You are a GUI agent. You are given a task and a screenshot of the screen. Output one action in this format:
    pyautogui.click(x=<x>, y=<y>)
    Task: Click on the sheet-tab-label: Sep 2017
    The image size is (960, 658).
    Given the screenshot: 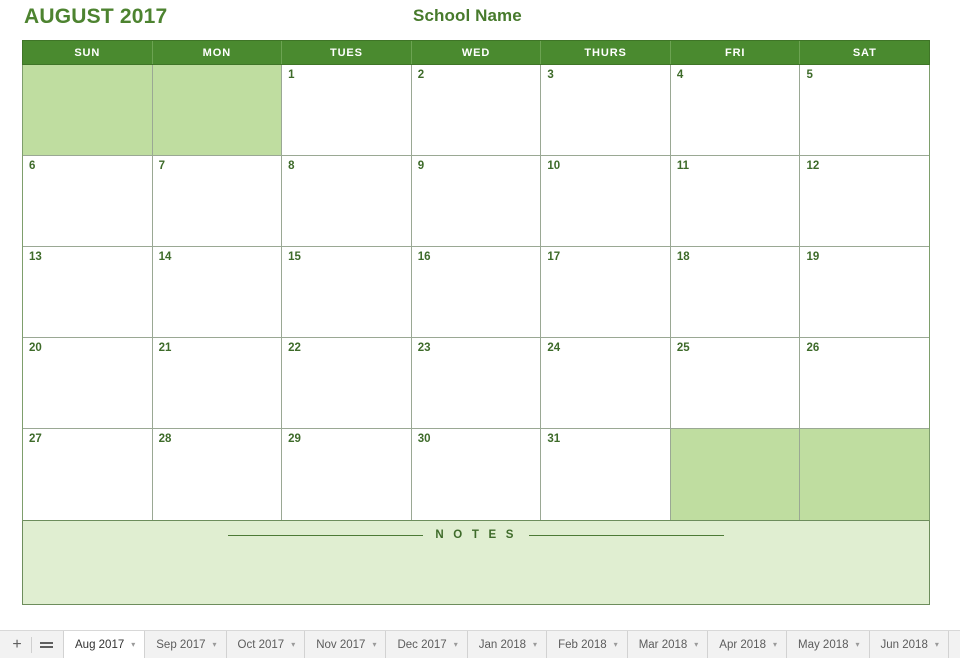 What is the action you would take?
    pyautogui.click(x=181, y=644)
    